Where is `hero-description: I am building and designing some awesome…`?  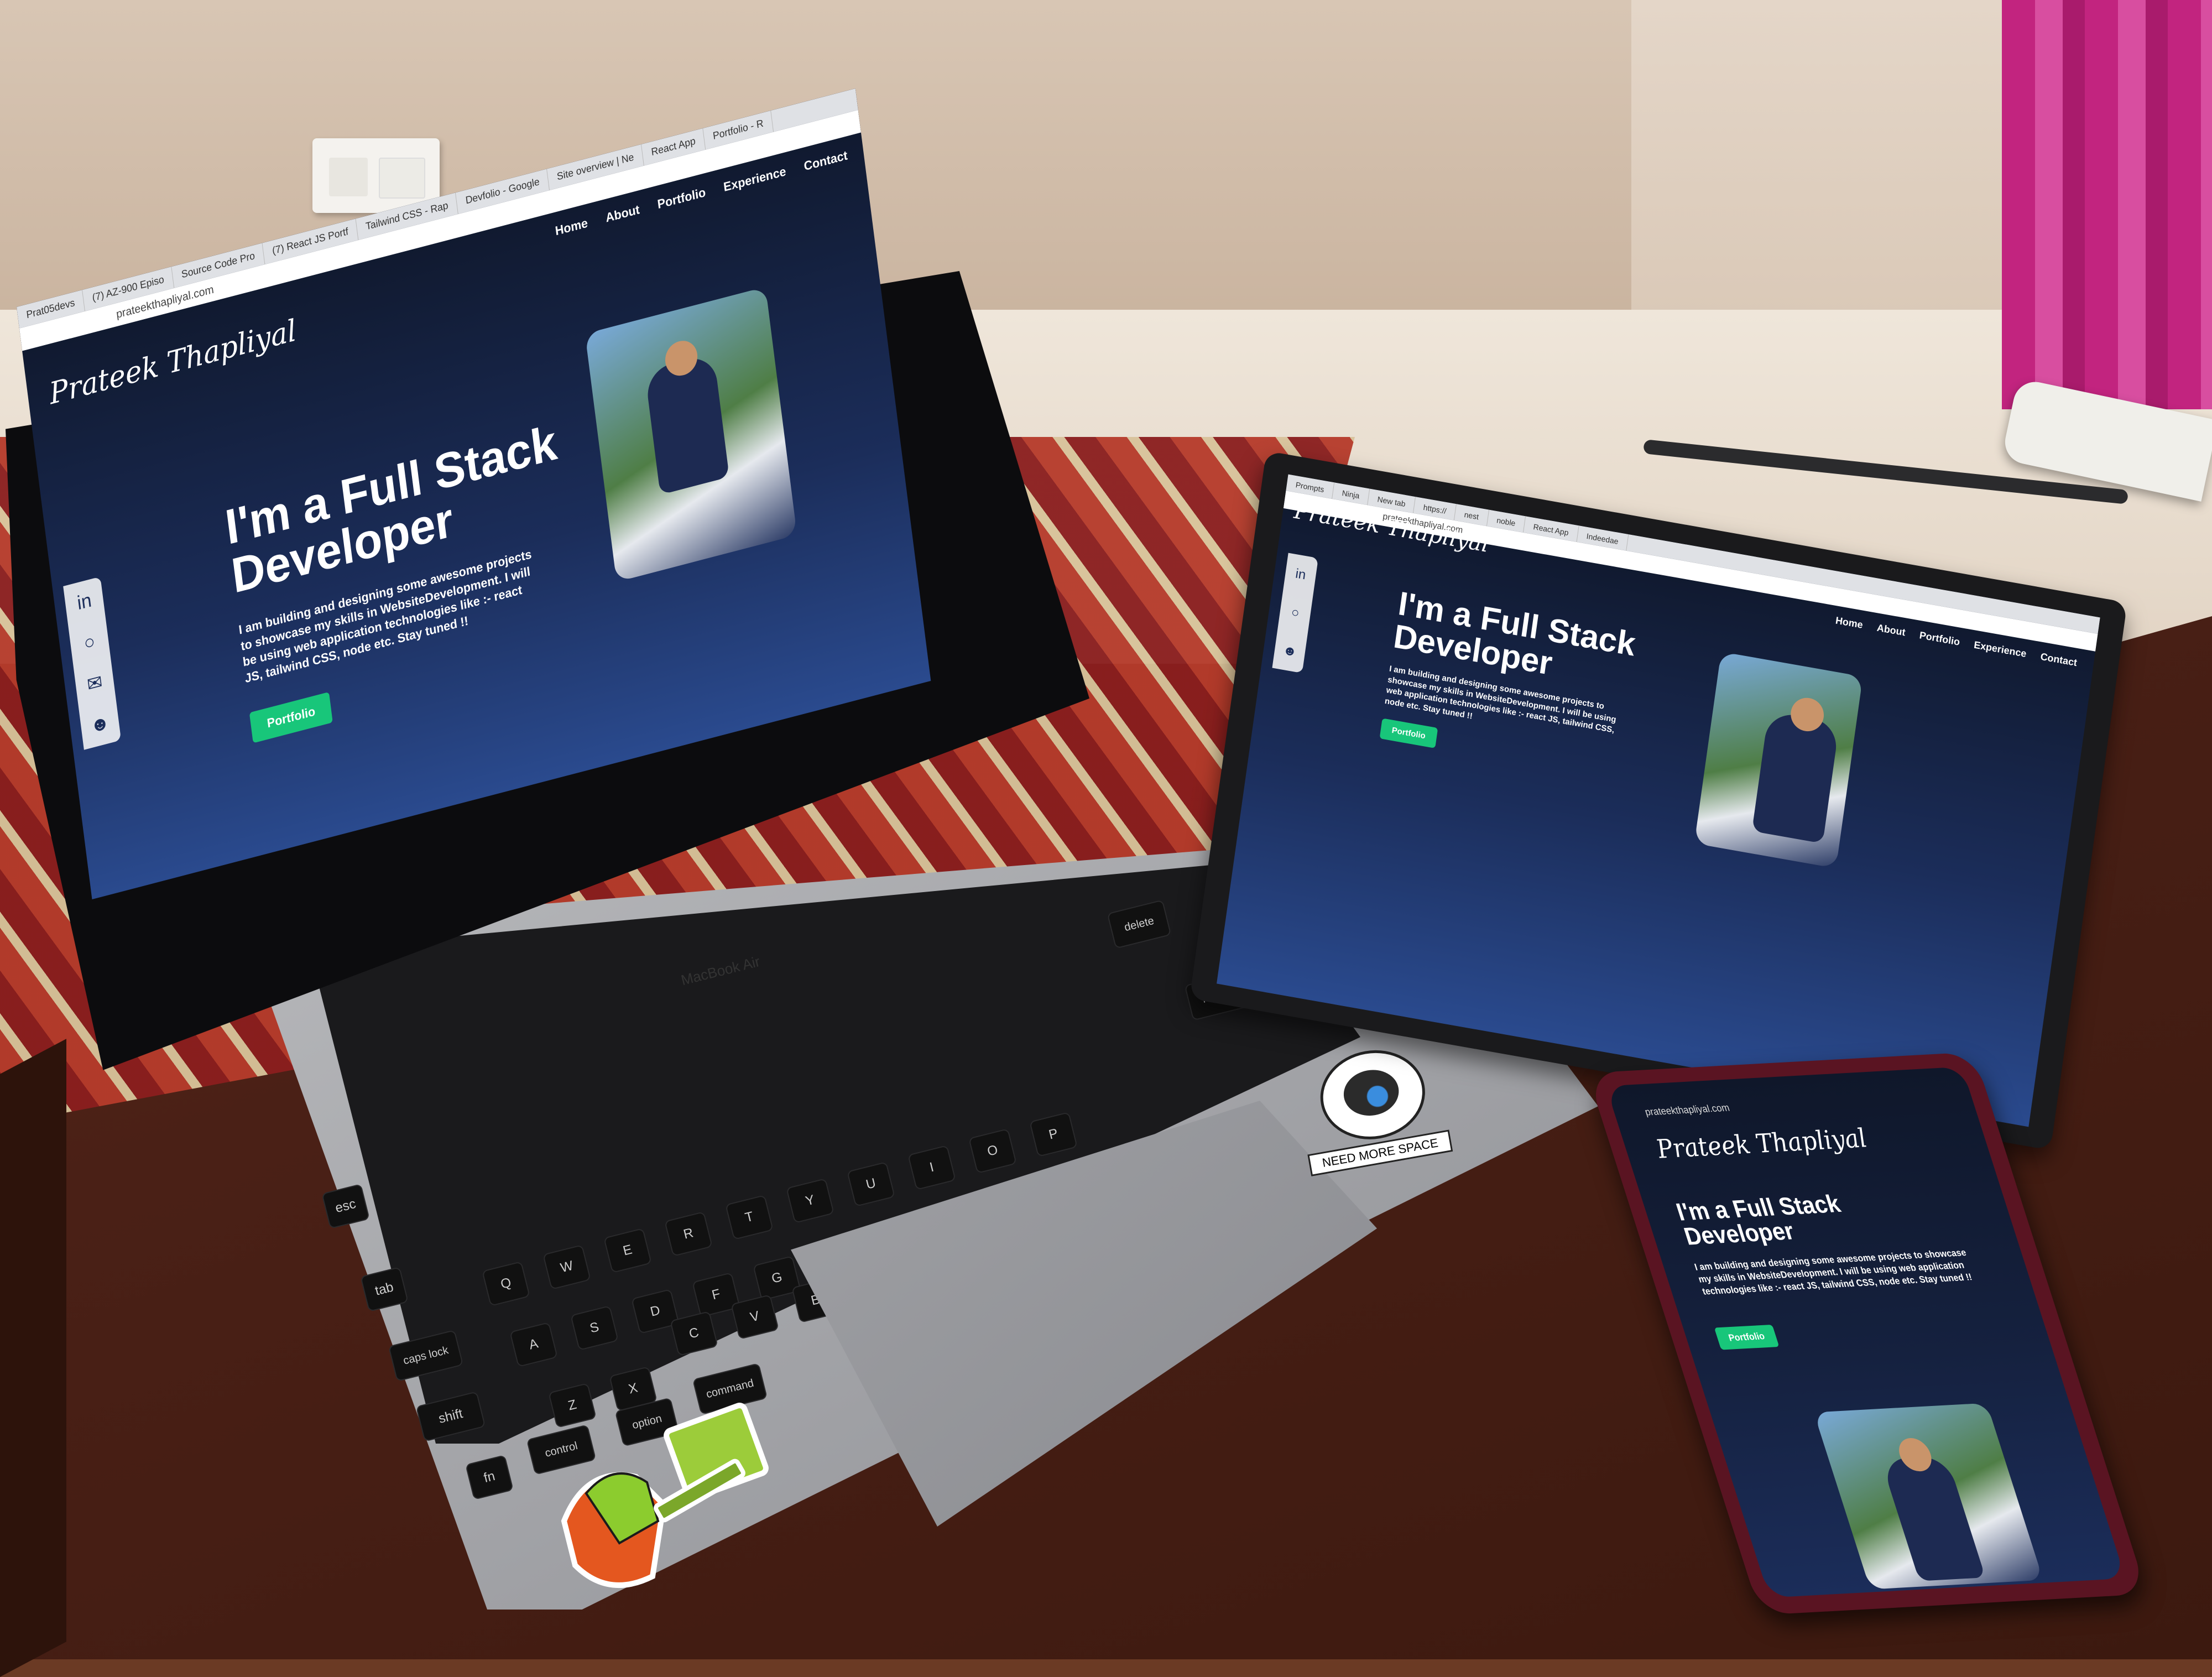
hero-description: I am building and designing some awesome… is located at coordinates (1833, 1272).